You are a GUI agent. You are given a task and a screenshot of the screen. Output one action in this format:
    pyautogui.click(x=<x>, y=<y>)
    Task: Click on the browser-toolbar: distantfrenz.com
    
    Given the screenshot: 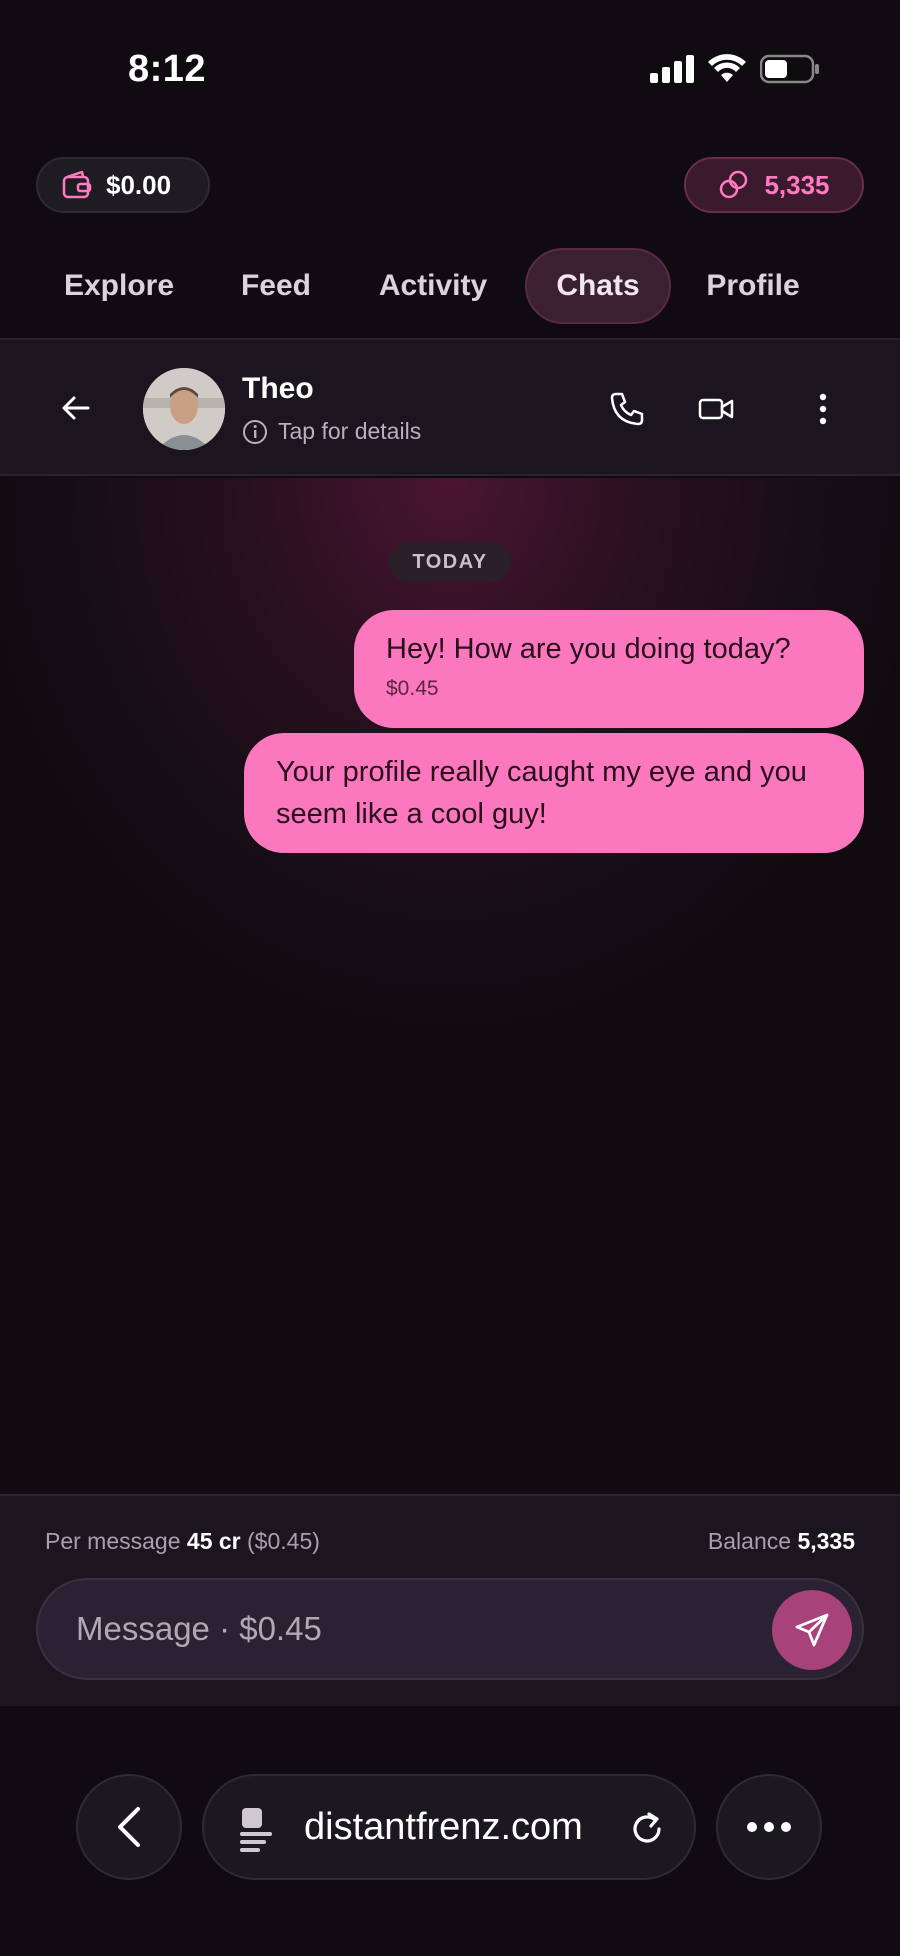 What is the action you would take?
    pyautogui.click(x=450, y=1831)
    